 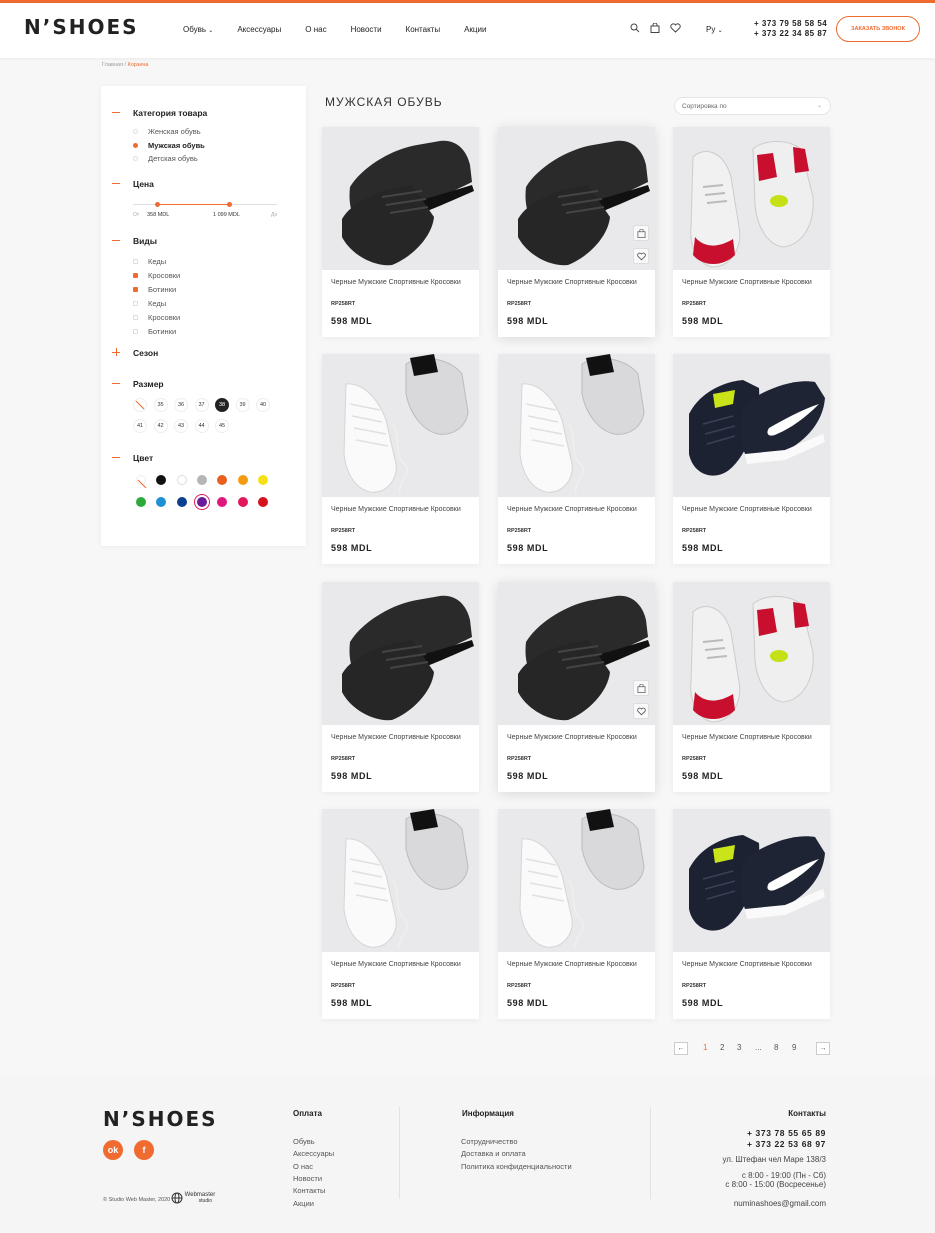 I want to click on filter-category-title: Категория товара, so click(x=170, y=113).